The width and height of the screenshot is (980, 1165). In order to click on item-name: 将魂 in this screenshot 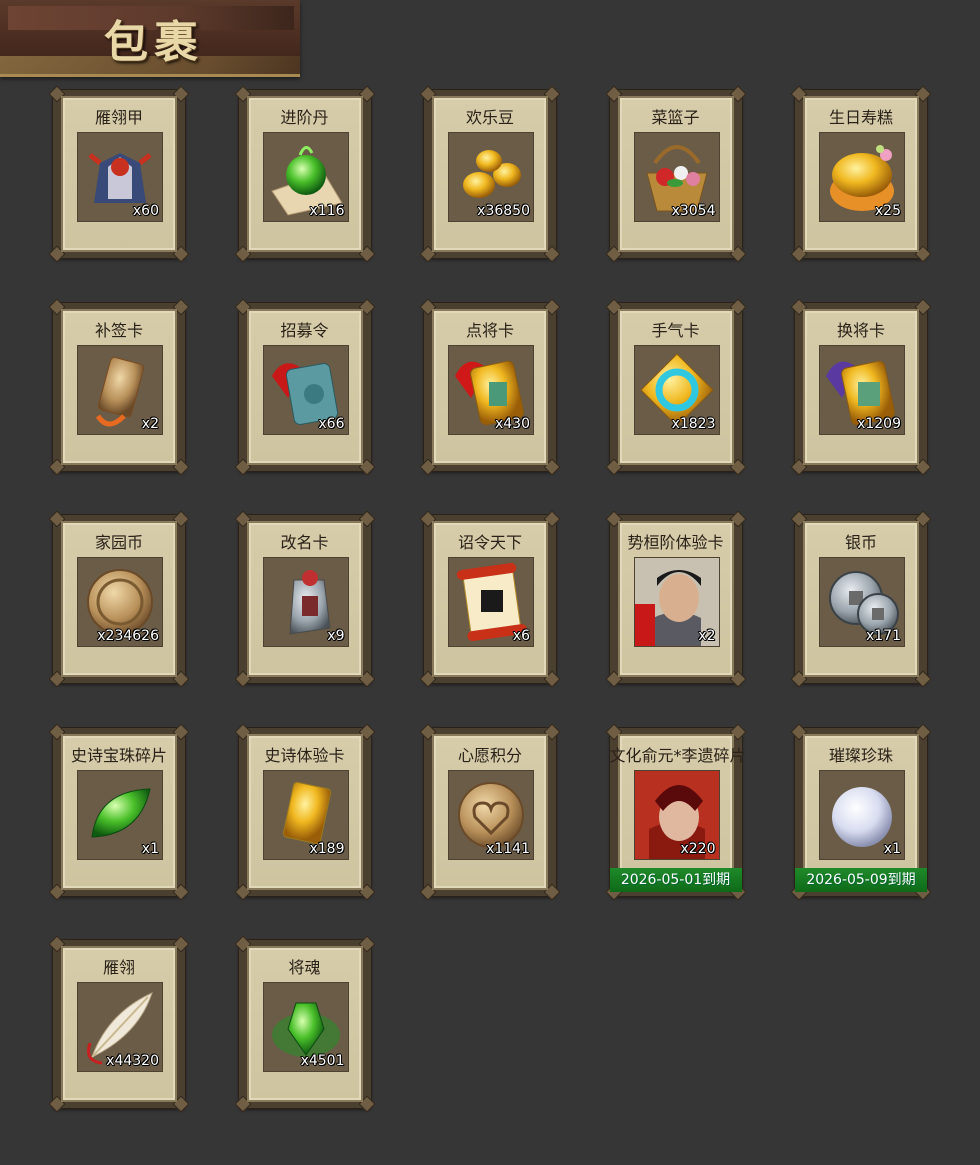, I will do `click(304, 967)`.